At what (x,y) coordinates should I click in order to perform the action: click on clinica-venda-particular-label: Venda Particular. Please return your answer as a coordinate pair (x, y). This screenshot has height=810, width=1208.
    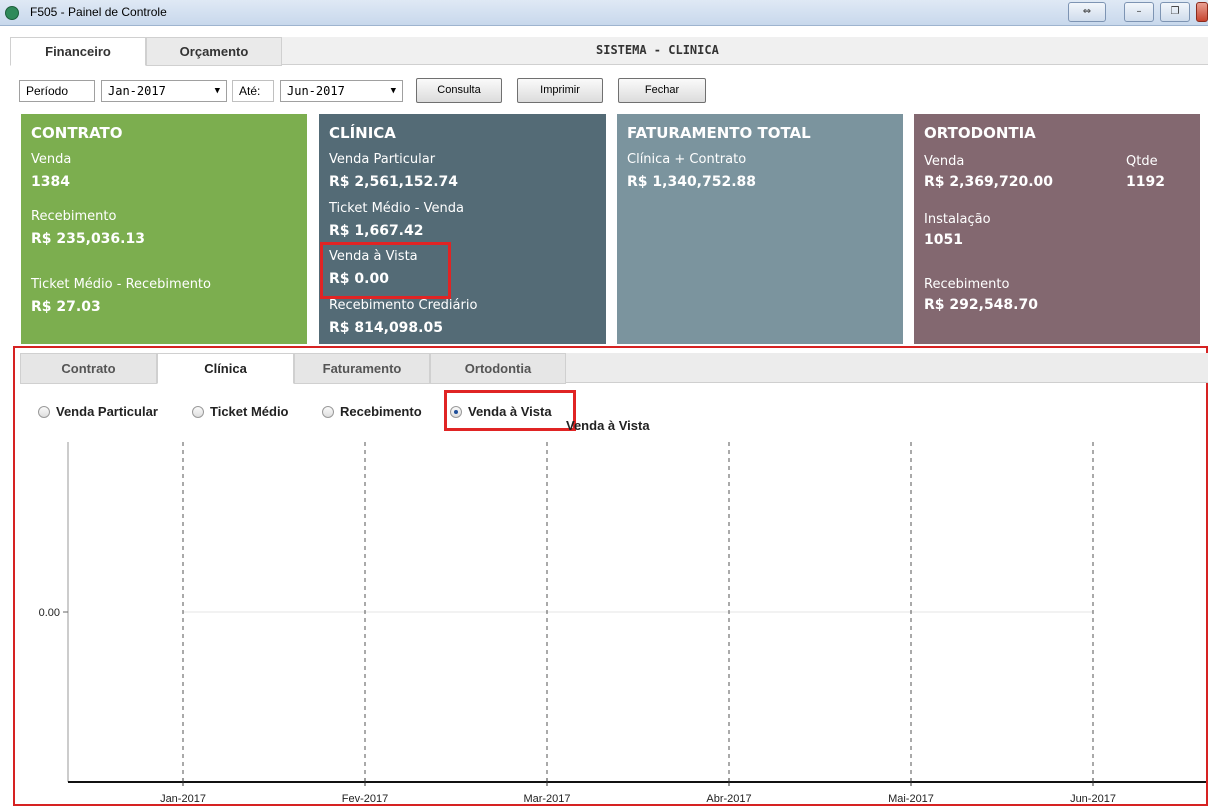
    Looking at the image, I should click on (382, 159).